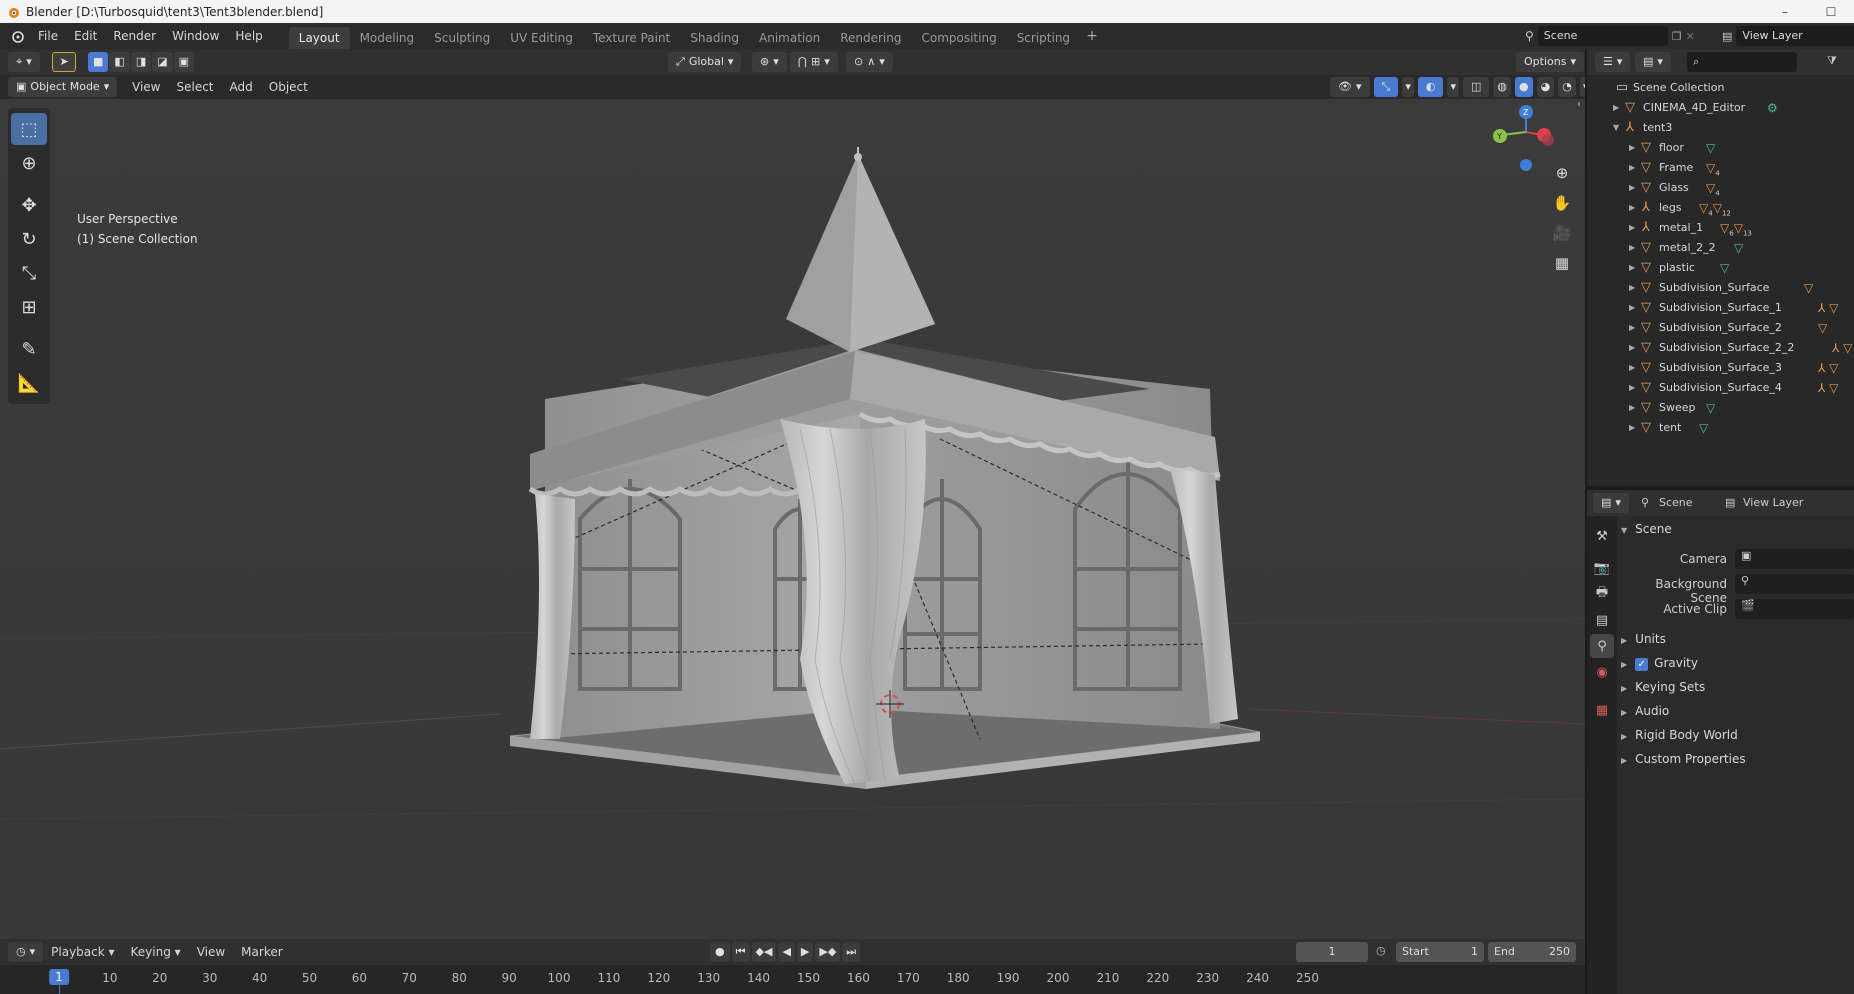 This screenshot has width=1854, height=994. What do you see at coordinates (24, 62) in the screenshot?
I see `editor-type-button: ⌖ ▾` at bounding box center [24, 62].